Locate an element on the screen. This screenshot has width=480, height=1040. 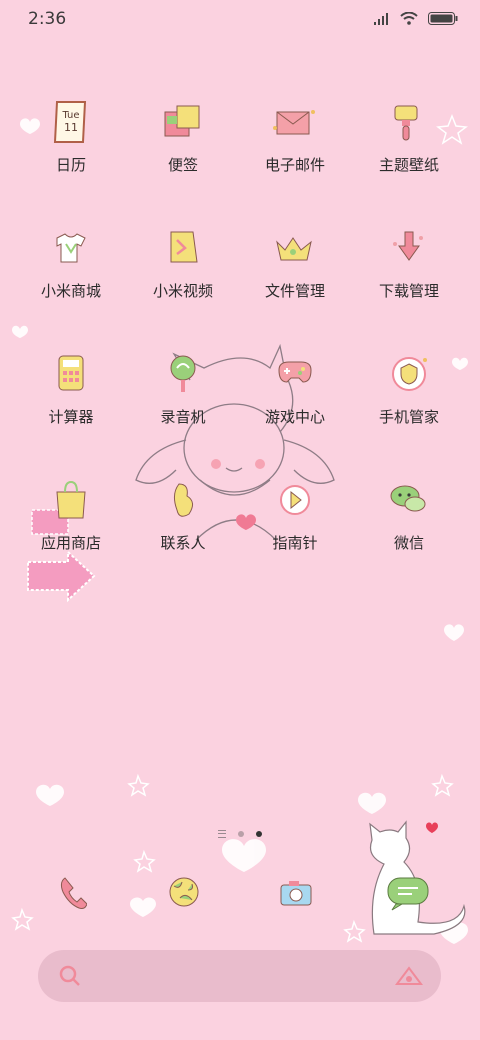
app-recorder: 录音机 is located at coordinates (183, 401).